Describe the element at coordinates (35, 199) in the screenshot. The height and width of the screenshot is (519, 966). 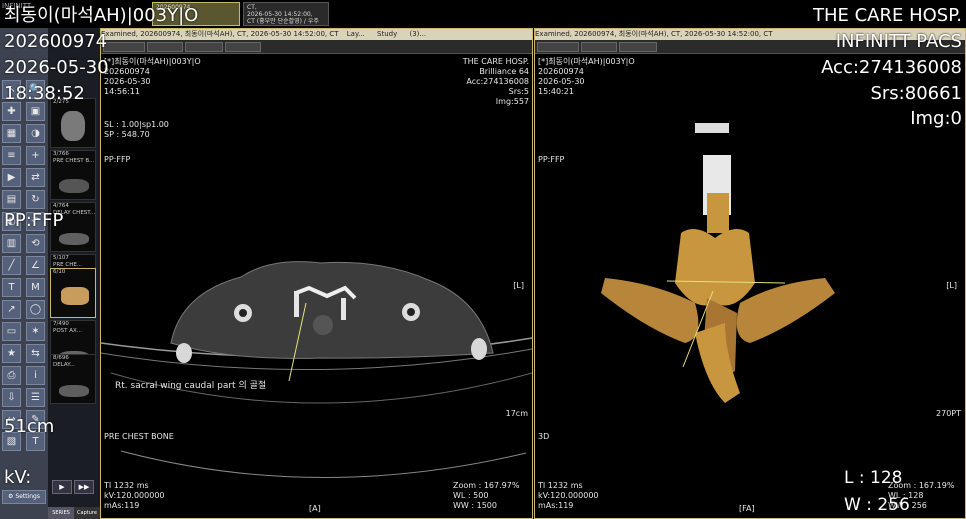
I see `rotate-tool-icon: ↻` at that location.